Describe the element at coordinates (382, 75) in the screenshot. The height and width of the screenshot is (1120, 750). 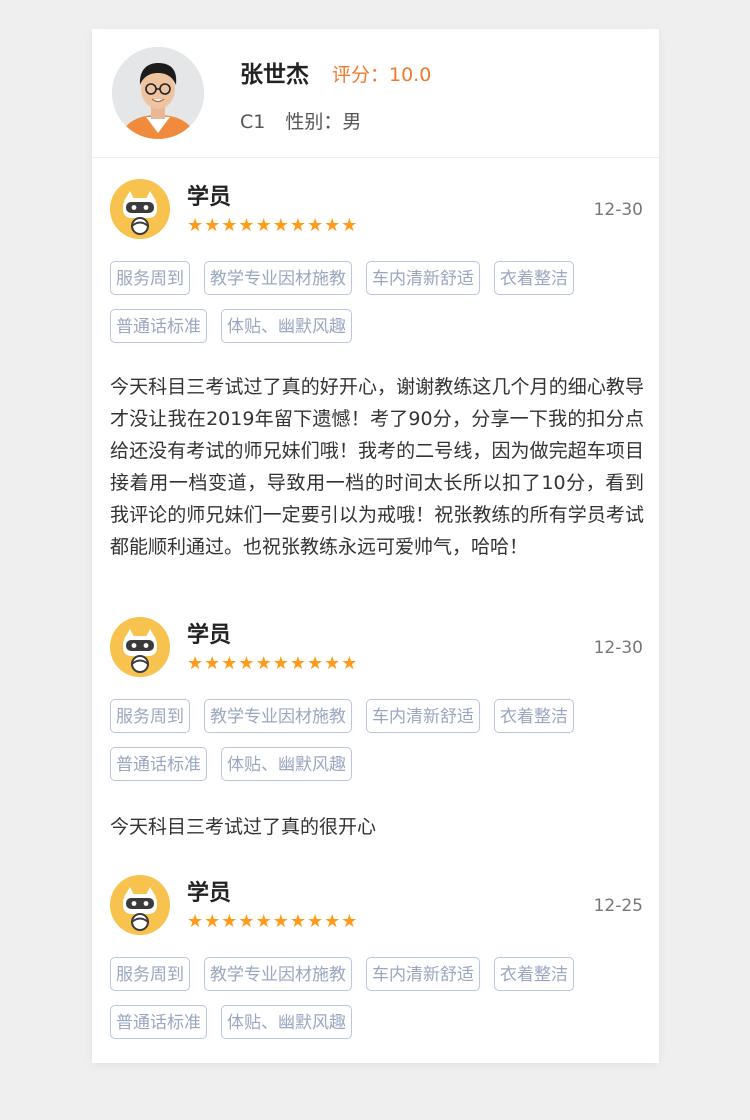
I see `coach-rating: 评分：10.0` at that location.